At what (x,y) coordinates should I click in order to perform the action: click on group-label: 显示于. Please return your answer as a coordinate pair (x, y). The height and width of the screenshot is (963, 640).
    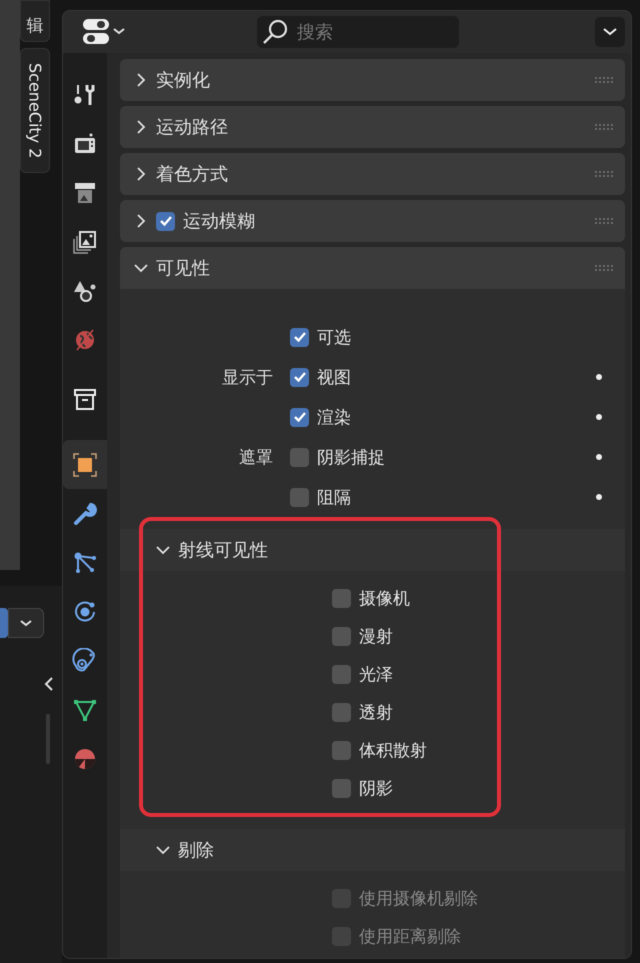
    Looking at the image, I should click on (247, 378).